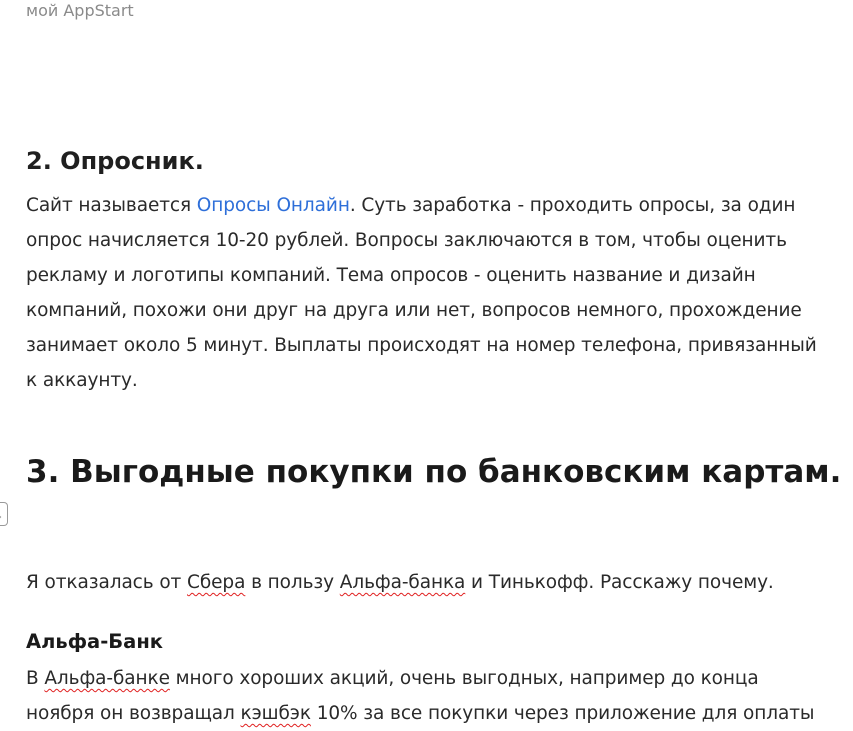  I want to click on spellcheck-word: Альфа-банка, so click(402, 582).